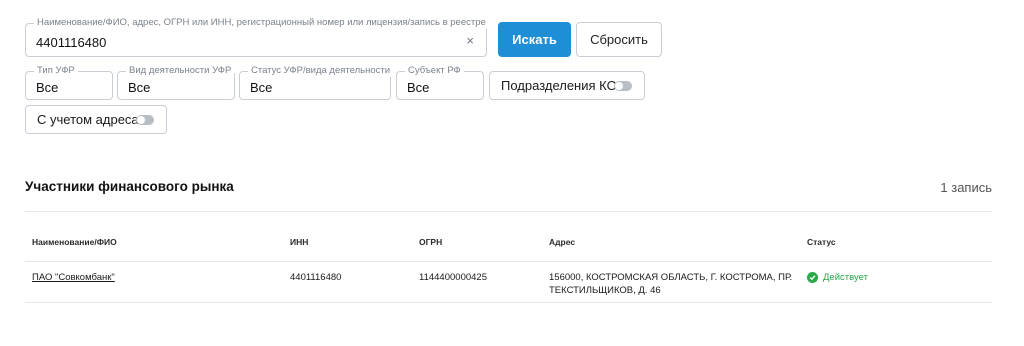  Describe the element at coordinates (180, 71) in the screenshot. I see `filter-activity-label: Вид деятельности УФР` at that location.